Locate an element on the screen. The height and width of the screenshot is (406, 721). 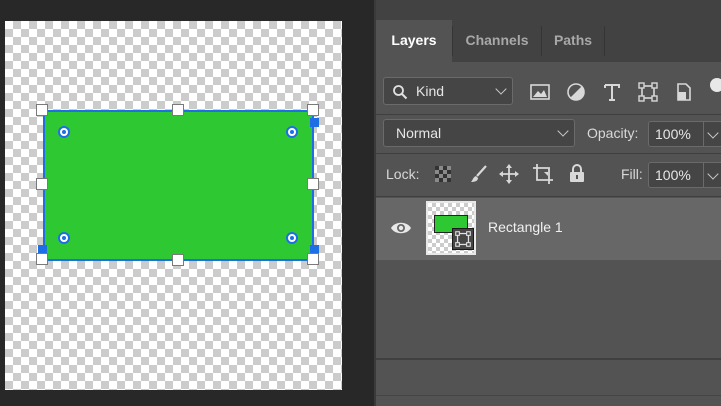
lock-label: Lock: is located at coordinates (403, 174).